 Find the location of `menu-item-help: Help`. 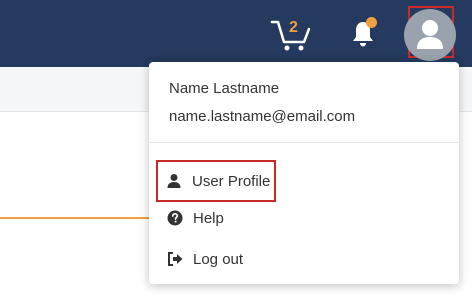

menu-item-help: Help is located at coordinates (194, 218).